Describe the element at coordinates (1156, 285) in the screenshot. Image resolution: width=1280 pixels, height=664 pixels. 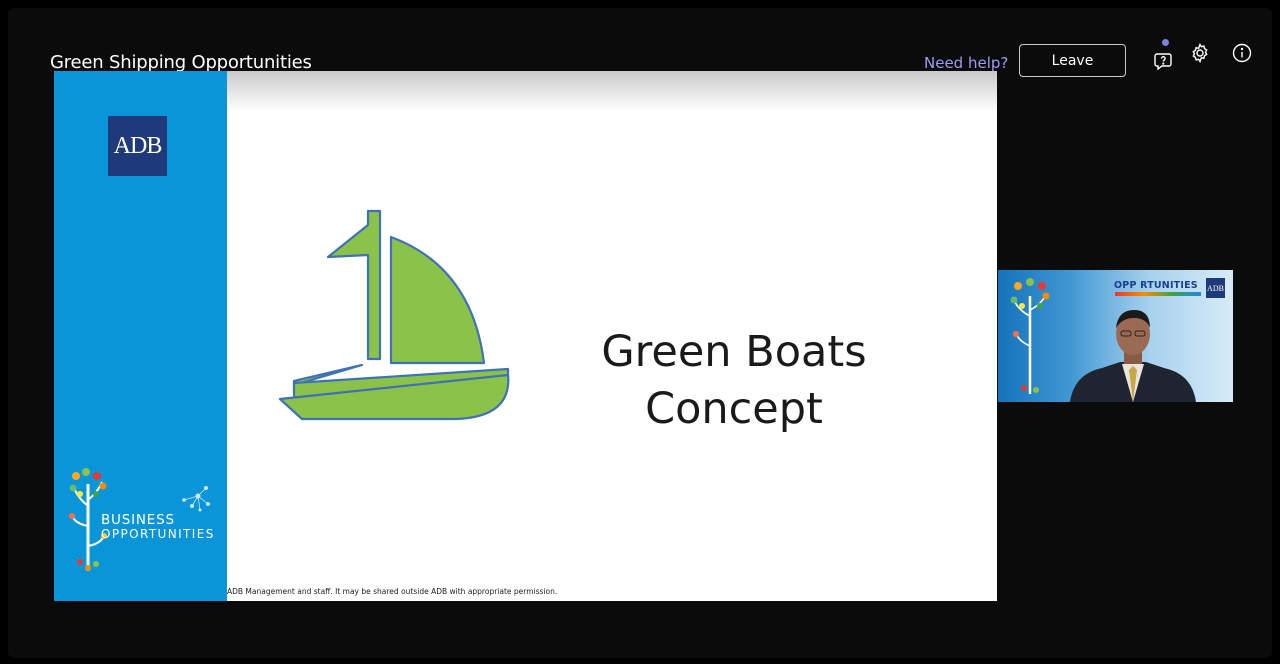
I see `video-banner-text: OPP RTUNITIES` at that location.